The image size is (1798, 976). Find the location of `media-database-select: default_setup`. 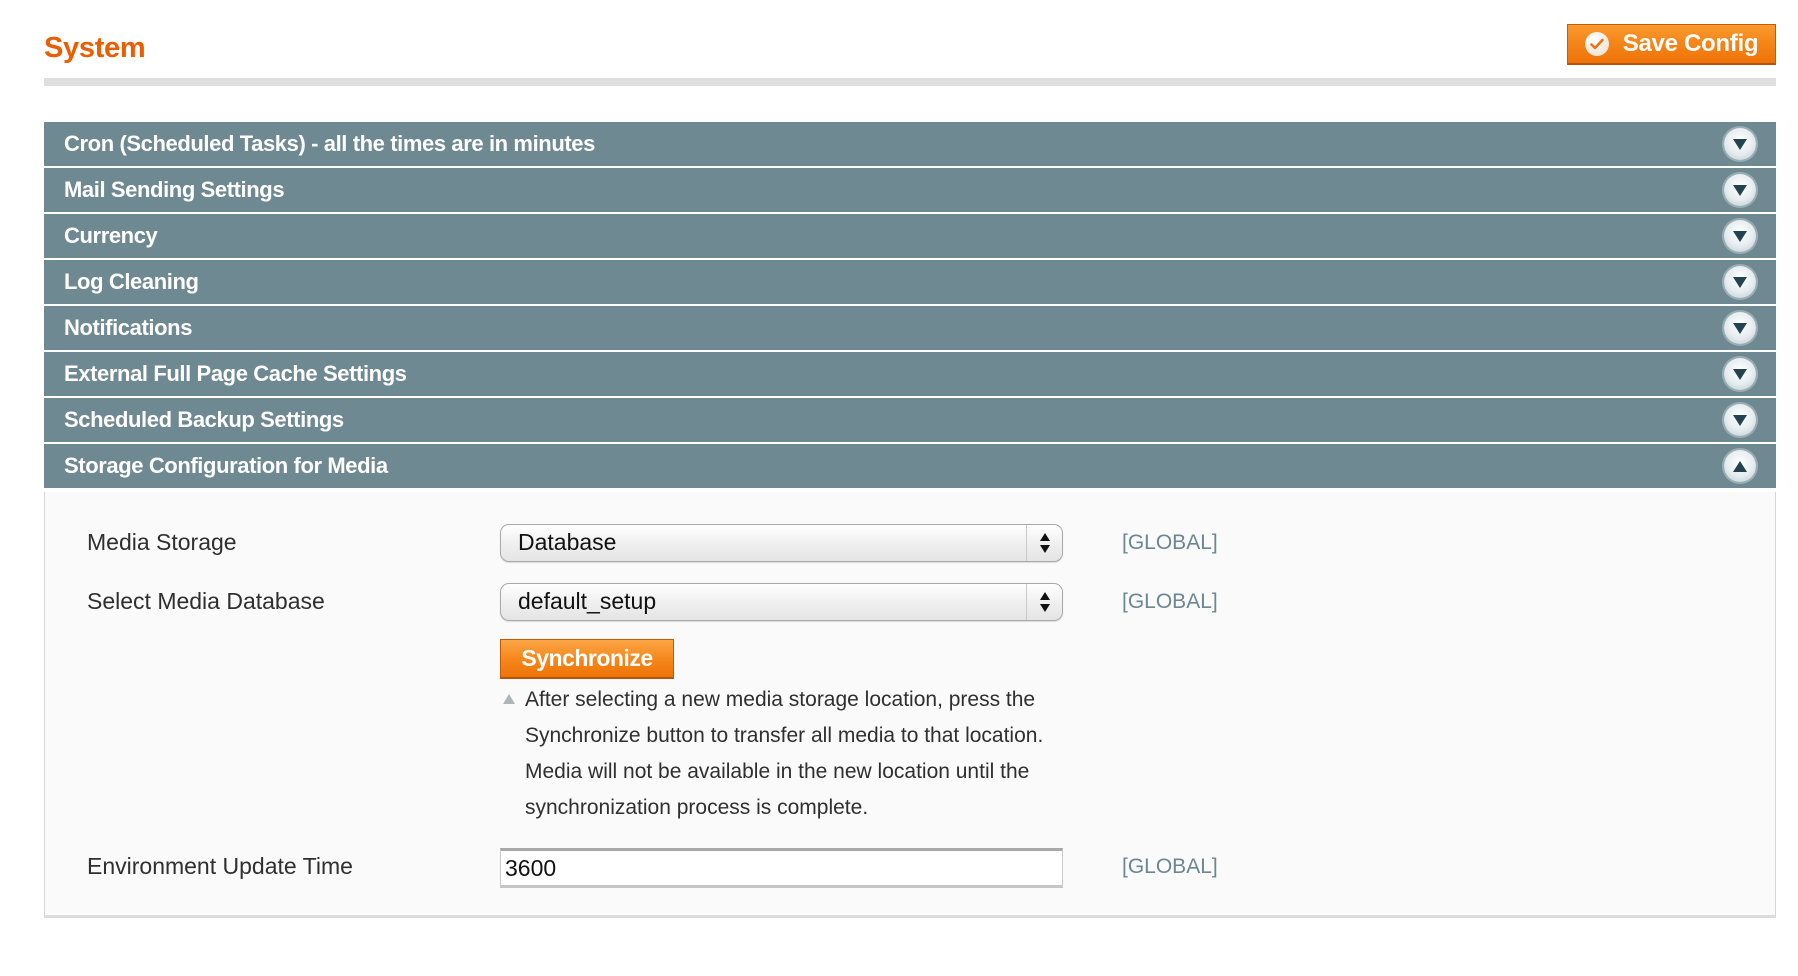

media-database-select: default_setup is located at coordinates (781, 602).